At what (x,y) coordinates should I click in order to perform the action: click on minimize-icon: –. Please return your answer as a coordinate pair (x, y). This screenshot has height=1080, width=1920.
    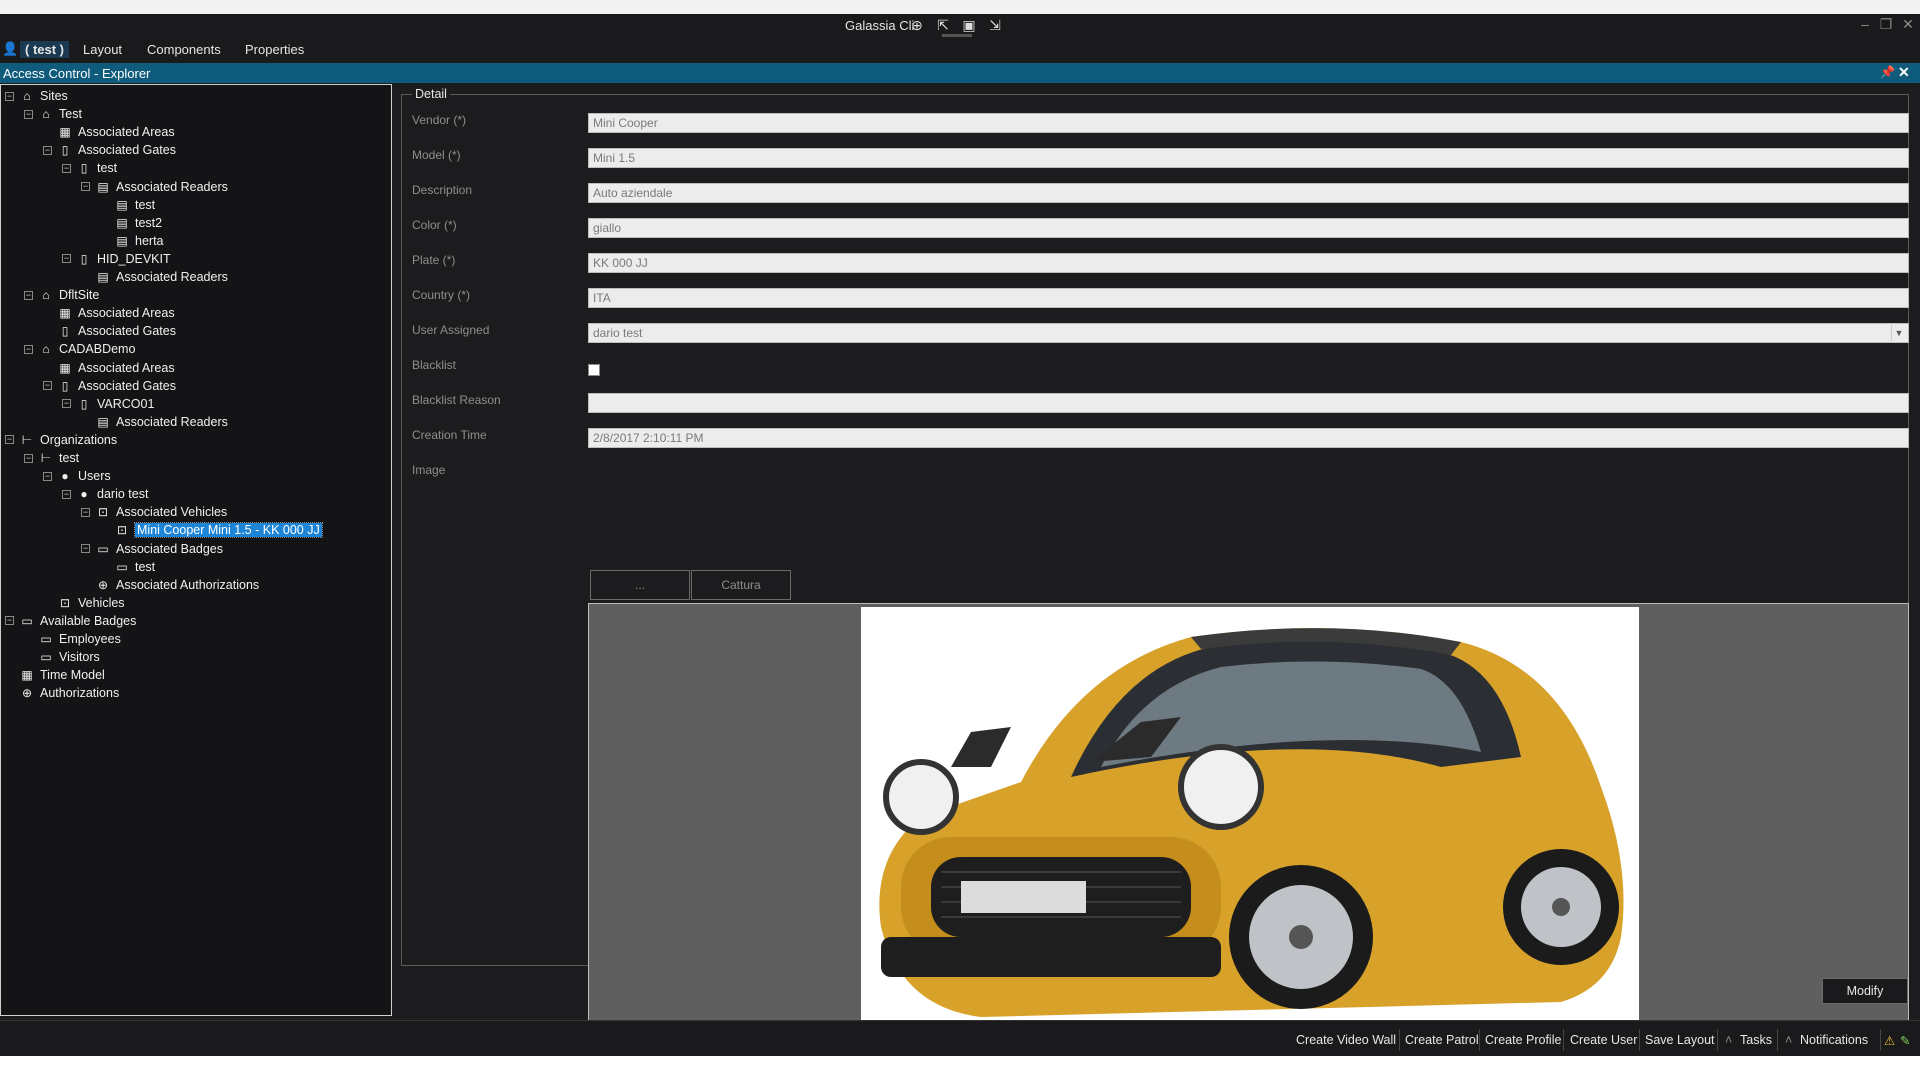
    Looking at the image, I should click on (1865, 24).